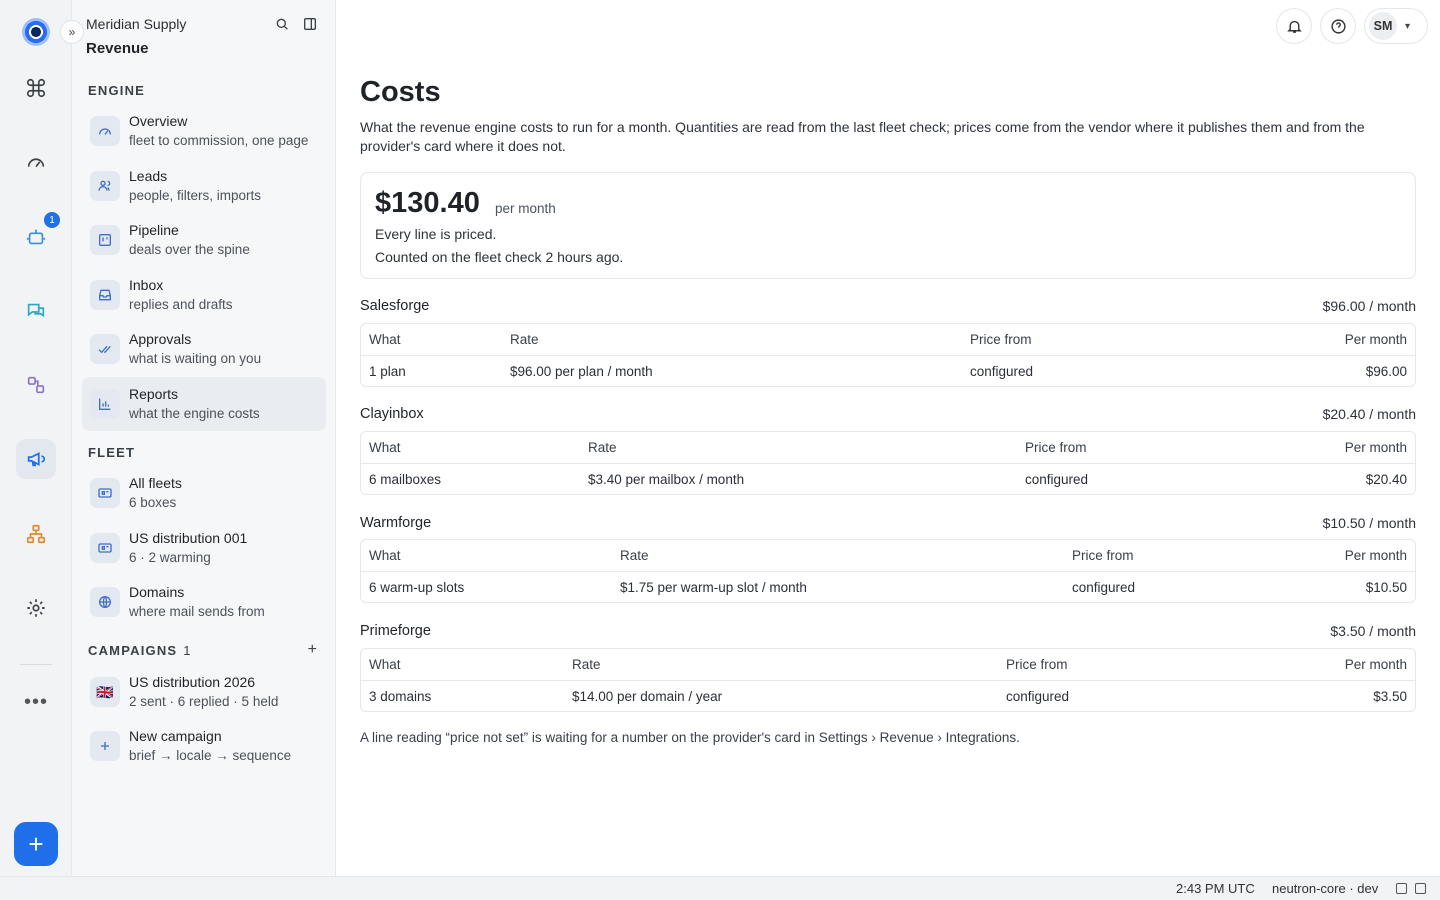 The width and height of the screenshot is (1440, 900). What do you see at coordinates (888, 525) in the screenshot?
I see `vendor-header: Warmforge $10.50 / month` at bounding box center [888, 525].